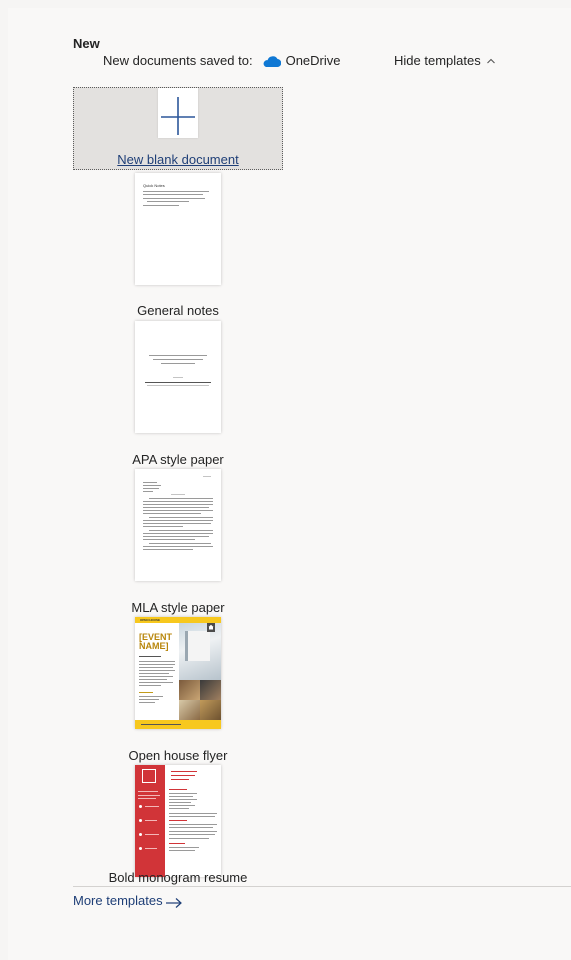 This screenshot has height=960, width=571. I want to click on blank-document-thumbnail, so click(178, 113).